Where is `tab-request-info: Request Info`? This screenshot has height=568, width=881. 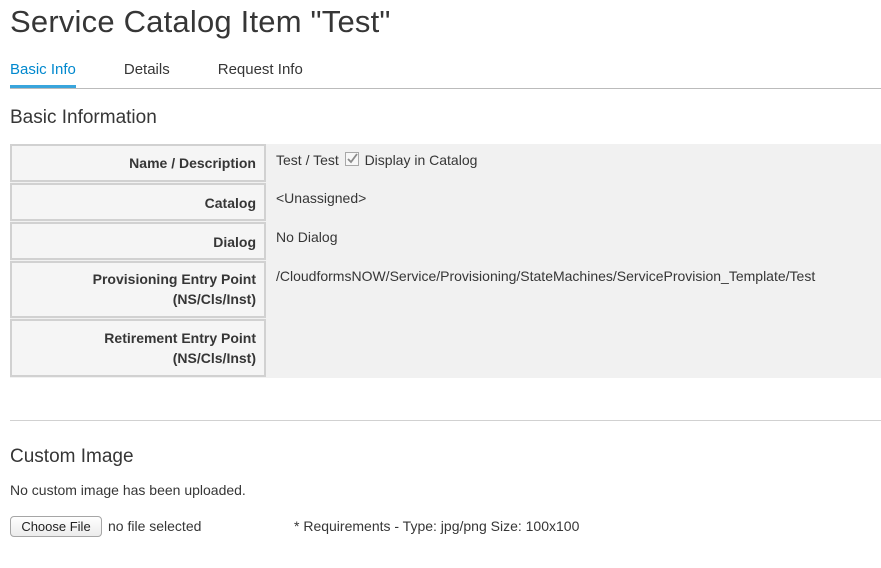
tab-request-info: Request Info is located at coordinates (260, 70).